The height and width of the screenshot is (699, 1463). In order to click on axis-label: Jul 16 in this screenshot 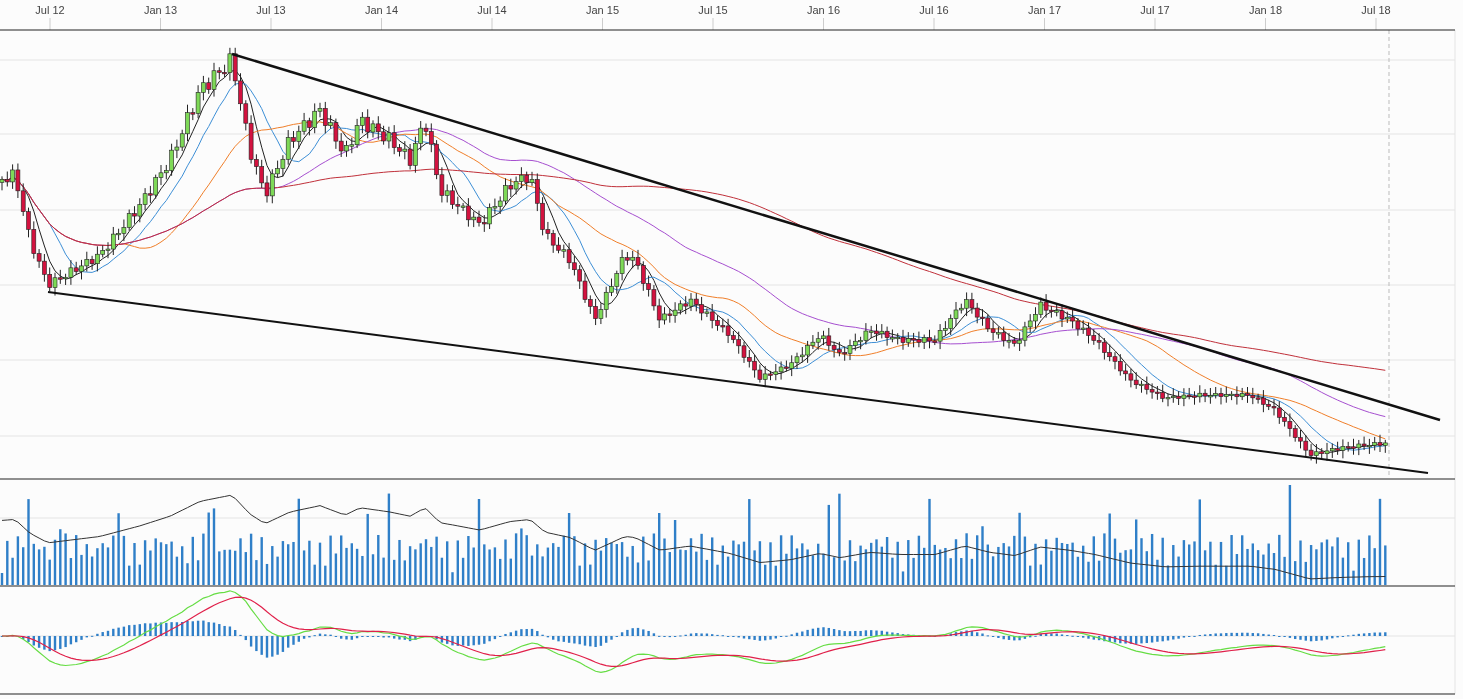, I will do `click(934, 10)`.